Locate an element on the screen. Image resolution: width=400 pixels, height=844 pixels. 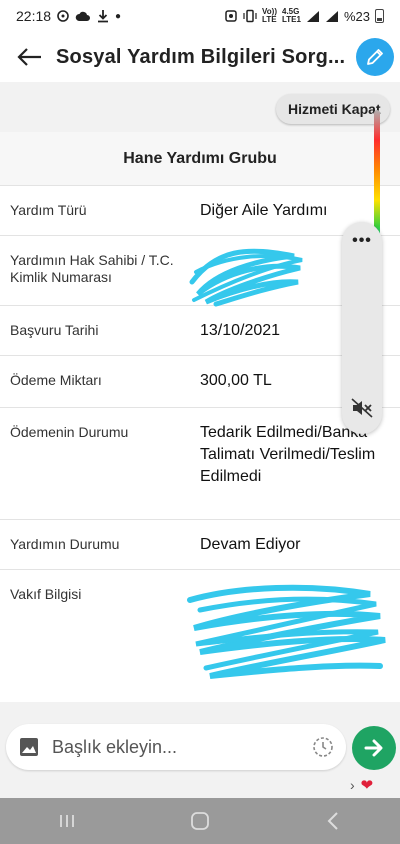
reaction-row: › ❤ is located at coordinates (361, 785).